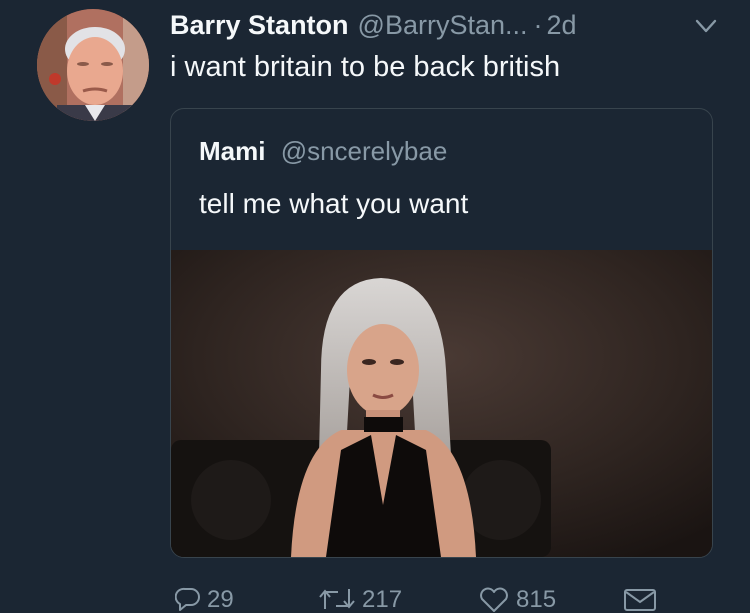 The width and height of the screenshot is (750, 613). I want to click on quoted-tweet-header: Mami @sncerelybae, so click(323, 151).